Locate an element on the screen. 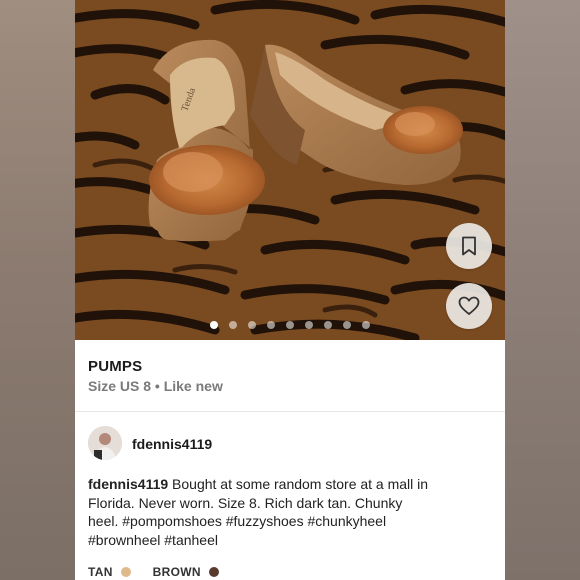 This screenshot has width=580, height=580. color-tag-tan: TAN is located at coordinates (109, 572).